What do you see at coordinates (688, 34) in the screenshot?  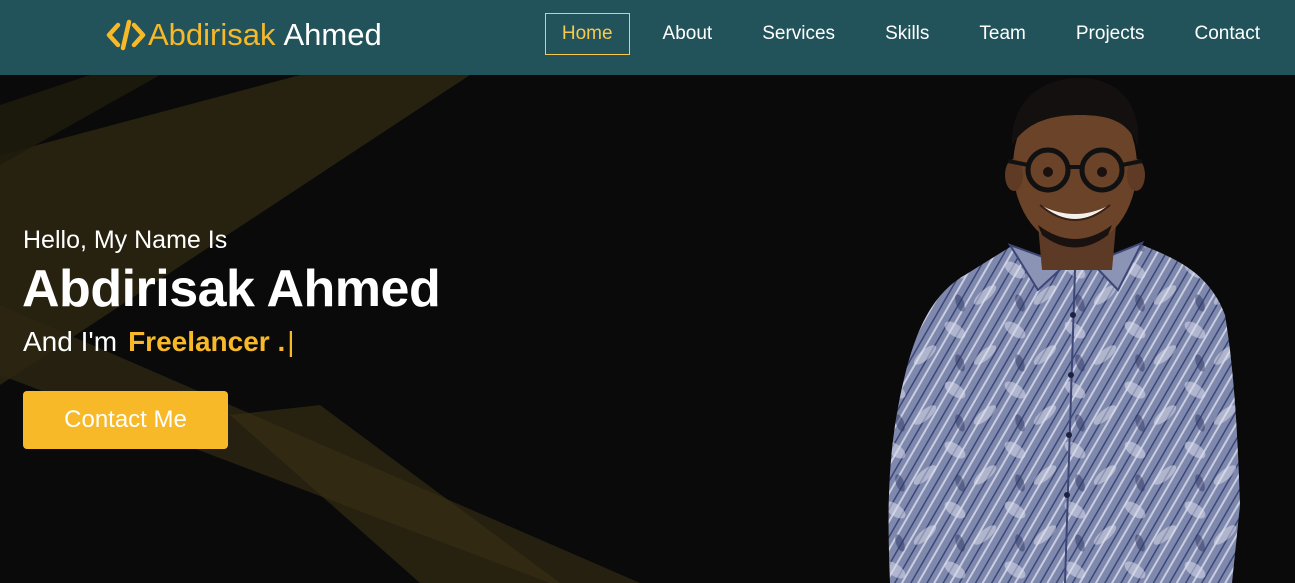 I see `nav-item-about: About` at bounding box center [688, 34].